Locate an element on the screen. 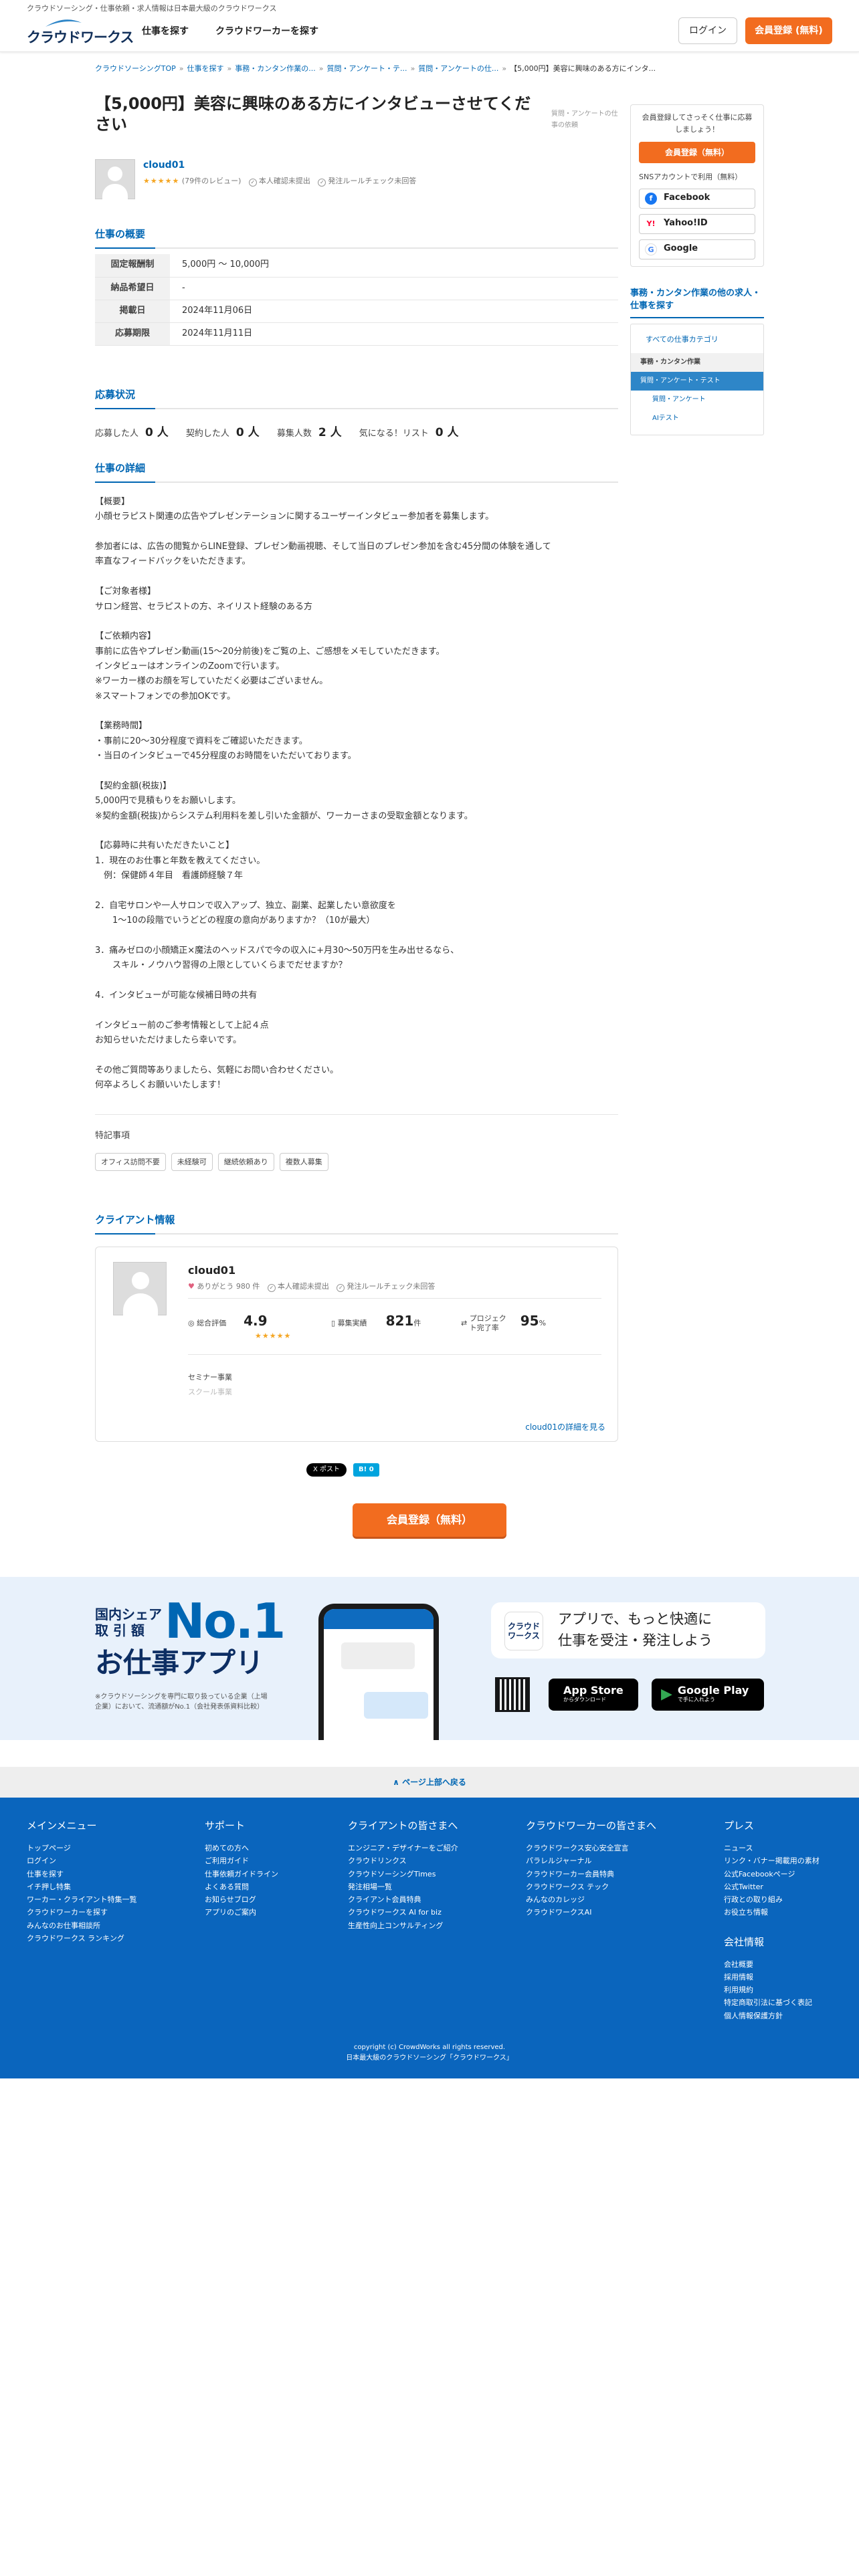 This screenshot has height=2576, width=859. client-meta: ★★★★★ (79件のレビュー) ✓ 本人確認未提出 ✓ 発注ルールチェック未回答 is located at coordinates (279, 181).